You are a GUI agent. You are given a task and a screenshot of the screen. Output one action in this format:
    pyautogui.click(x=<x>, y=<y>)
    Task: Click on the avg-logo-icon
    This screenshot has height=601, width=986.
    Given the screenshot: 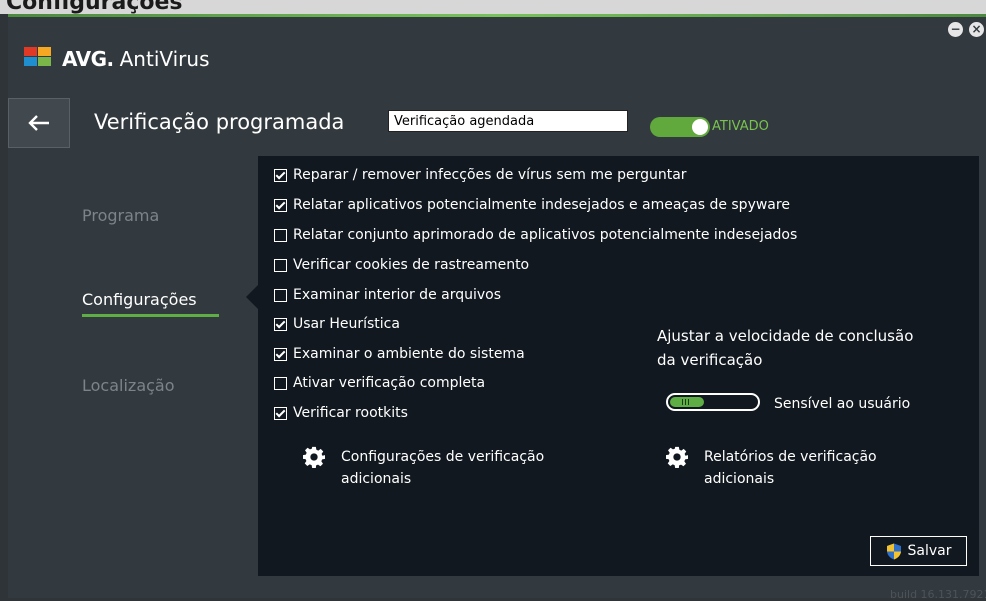 What is the action you would take?
    pyautogui.click(x=41, y=59)
    